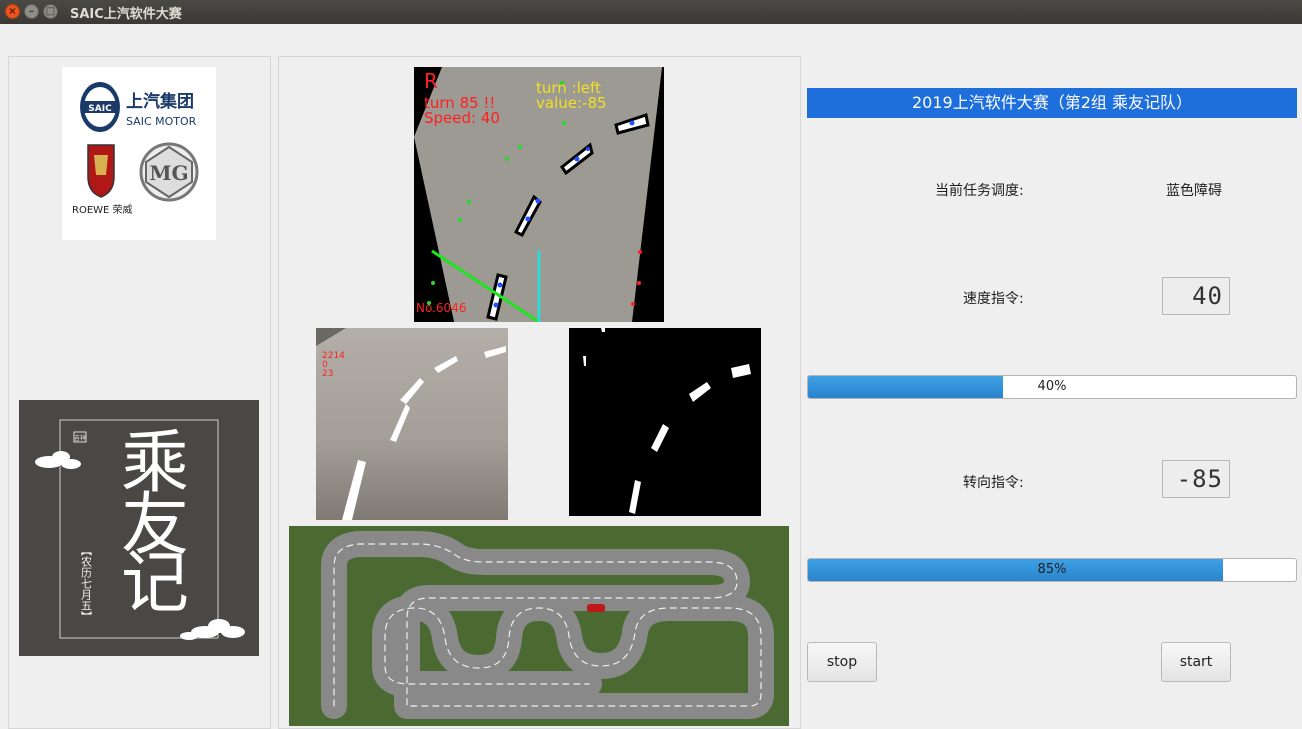 Image resolution: width=1302 pixels, height=729 pixels. Describe the element at coordinates (1196, 296) in the screenshot. I see `speed-lcd-display: 40` at that location.